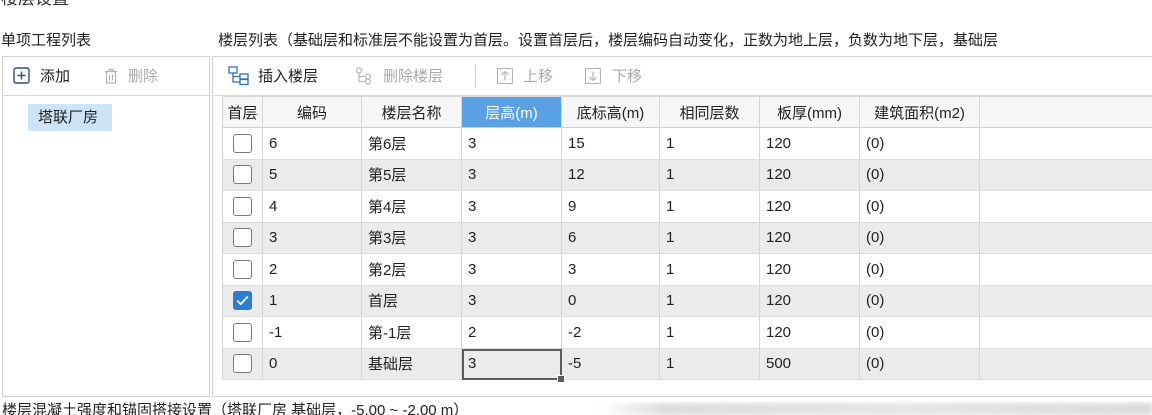 This screenshot has width=1152, height=415. What do you see at coordinates (512, 333) in the screenshot?
I see `floor-height-cell: 2` at bounding box center [512, 333].